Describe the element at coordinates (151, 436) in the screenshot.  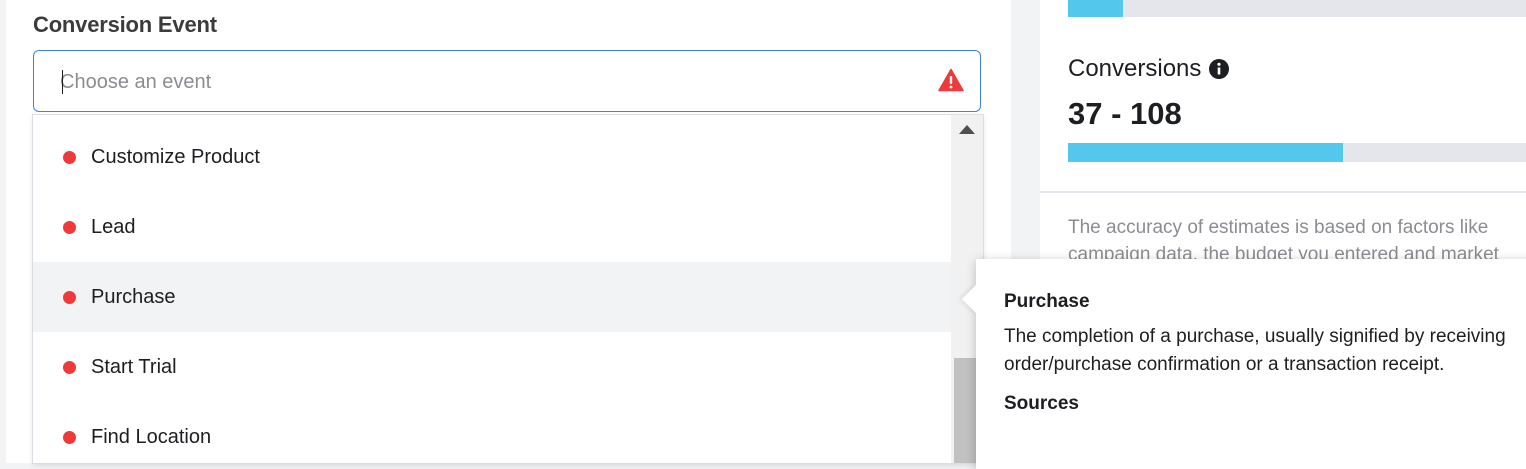
I see `event-option-label: Find Location` at that location.